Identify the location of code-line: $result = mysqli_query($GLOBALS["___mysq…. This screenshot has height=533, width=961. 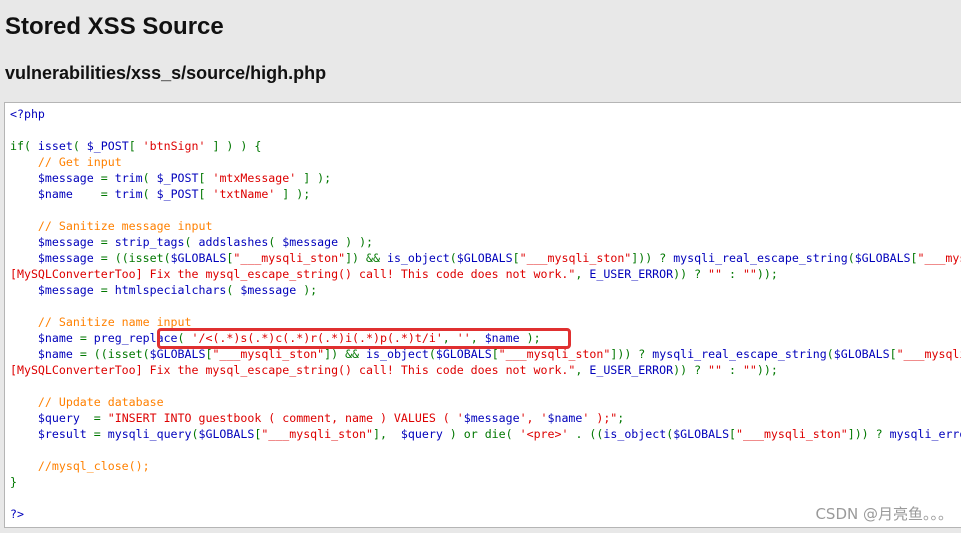
(485, 434).